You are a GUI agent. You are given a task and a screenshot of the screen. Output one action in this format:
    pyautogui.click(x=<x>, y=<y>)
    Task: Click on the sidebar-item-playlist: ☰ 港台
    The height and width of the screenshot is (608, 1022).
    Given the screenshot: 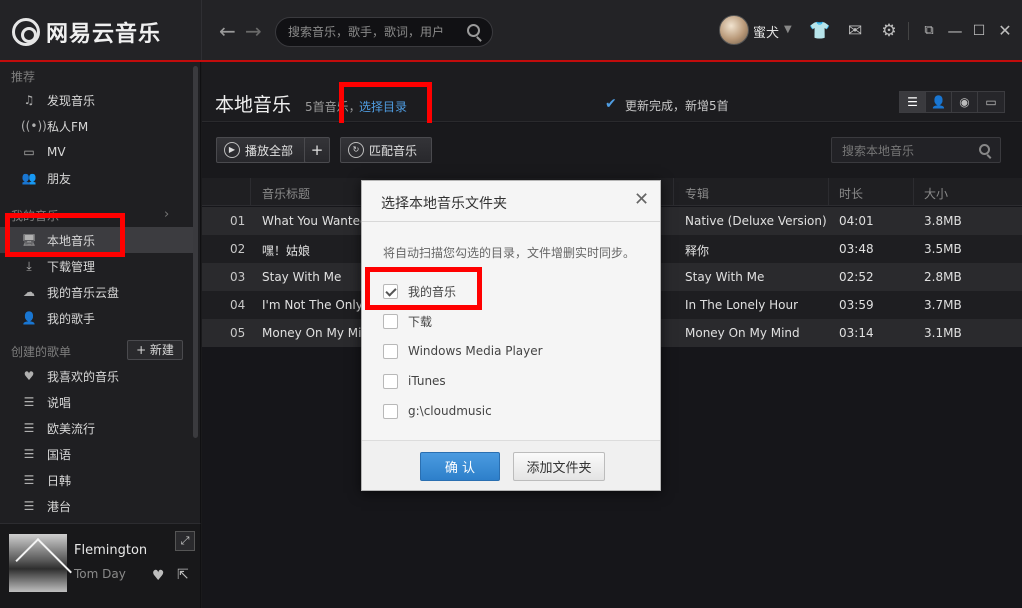 What is the action you would take?
    pyautogui.click(x=96, y=506)
    